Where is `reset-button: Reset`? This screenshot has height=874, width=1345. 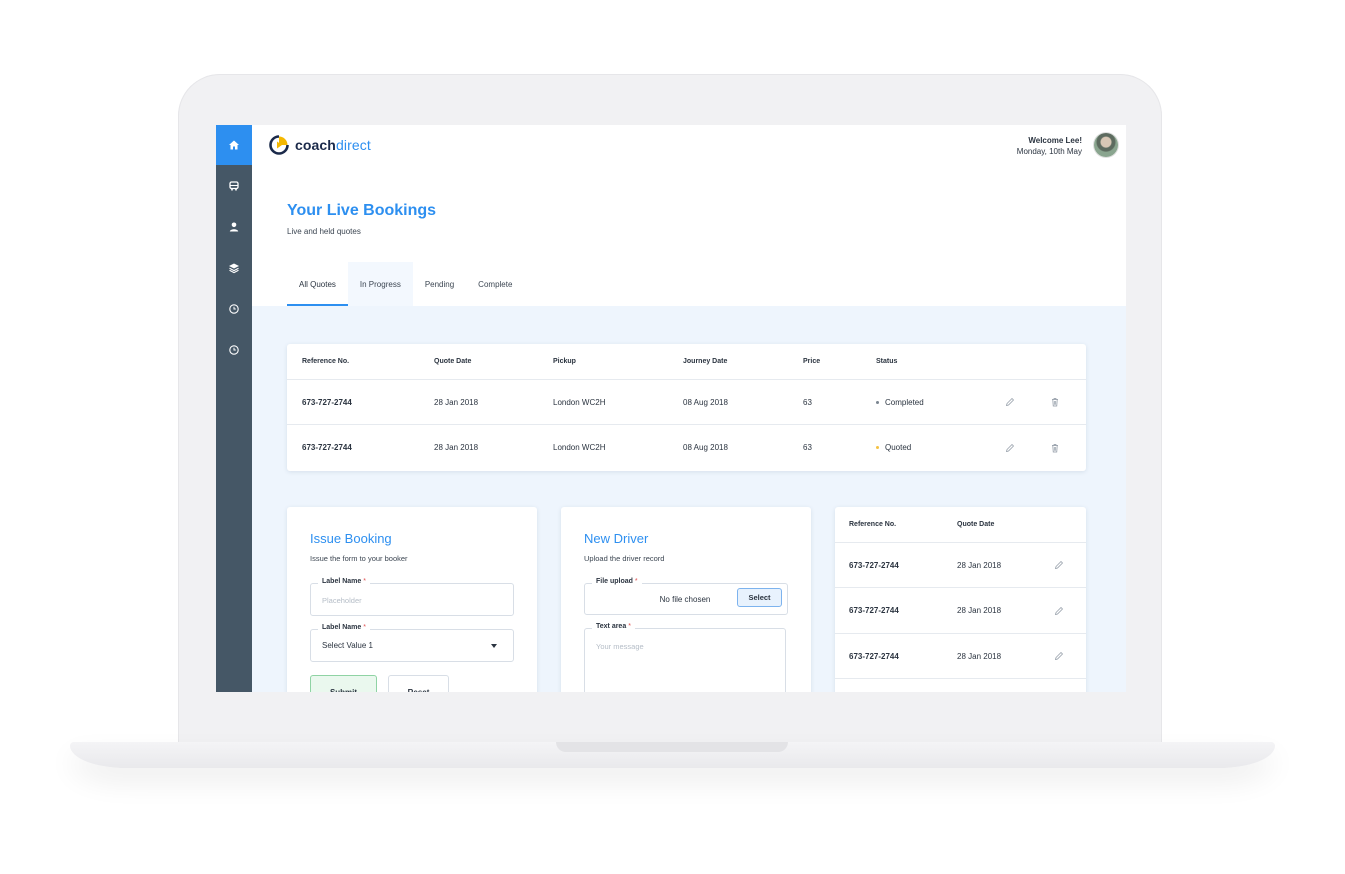
reset-button: Reset is located at coordinates (418, 683).